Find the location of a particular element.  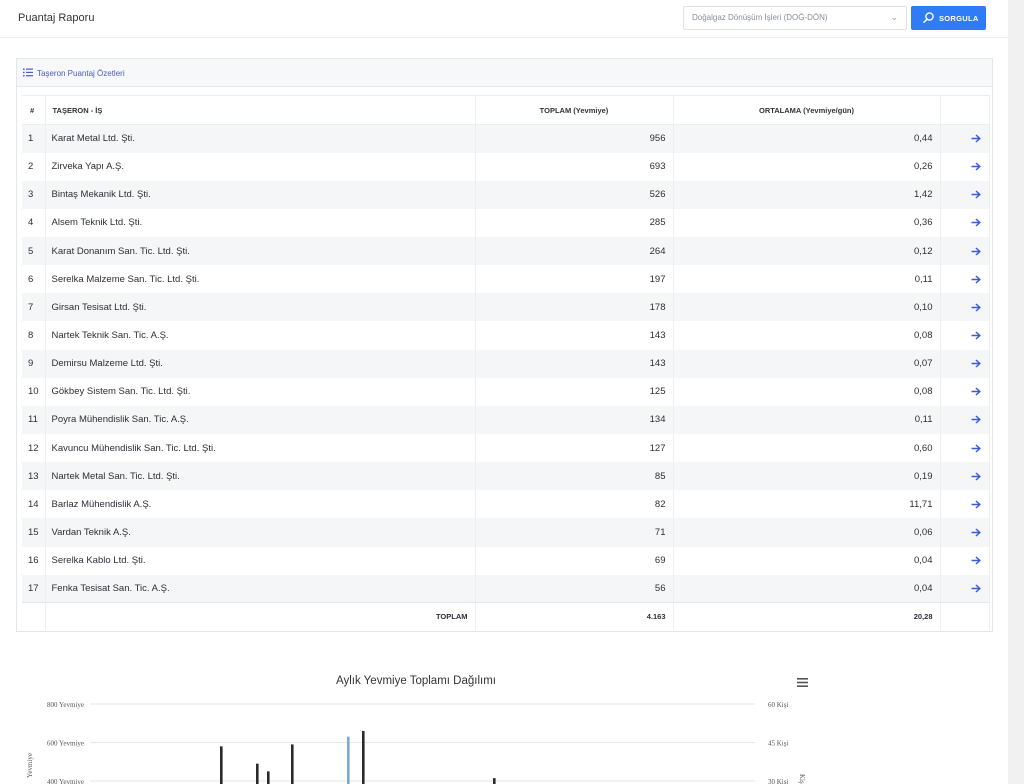

row-total: 56 is located at coordinates (574, 588).